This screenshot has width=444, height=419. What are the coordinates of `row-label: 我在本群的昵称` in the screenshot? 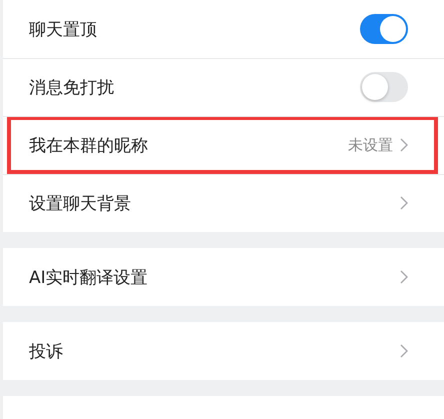 It's located at (88, 145).